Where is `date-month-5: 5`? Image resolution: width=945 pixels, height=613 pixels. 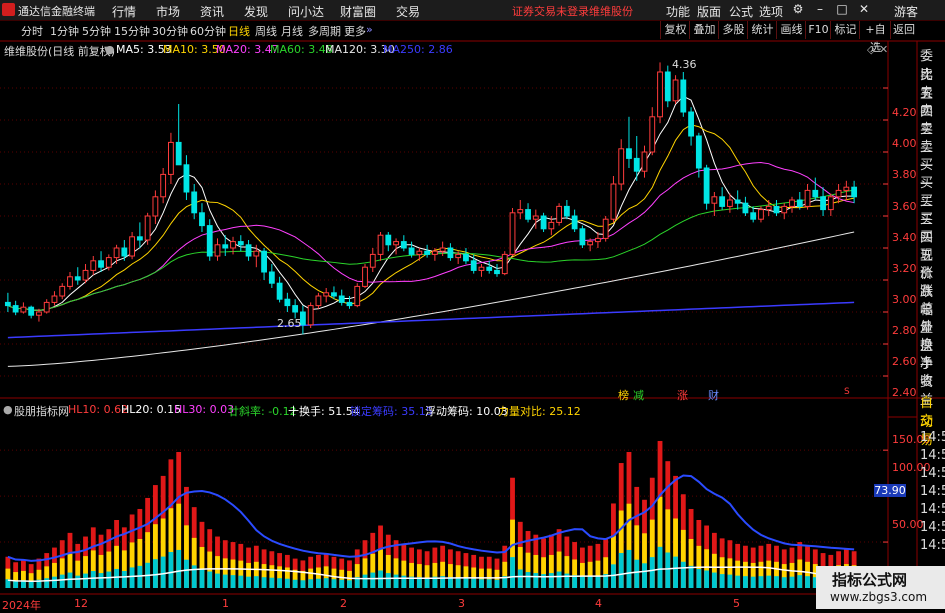
date-month-5: 5 is located at coordinates (736, 603).